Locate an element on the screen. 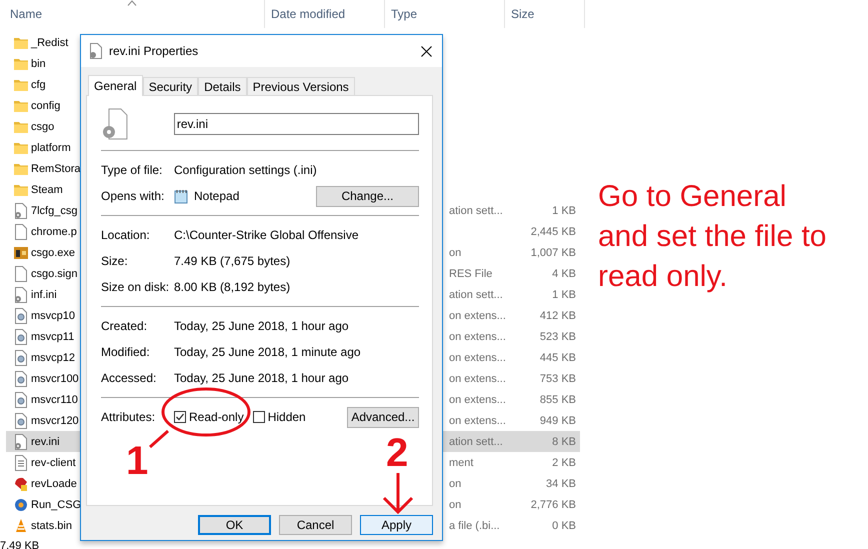  checkbox-label: Hidden is located at coordinates (287, 417).